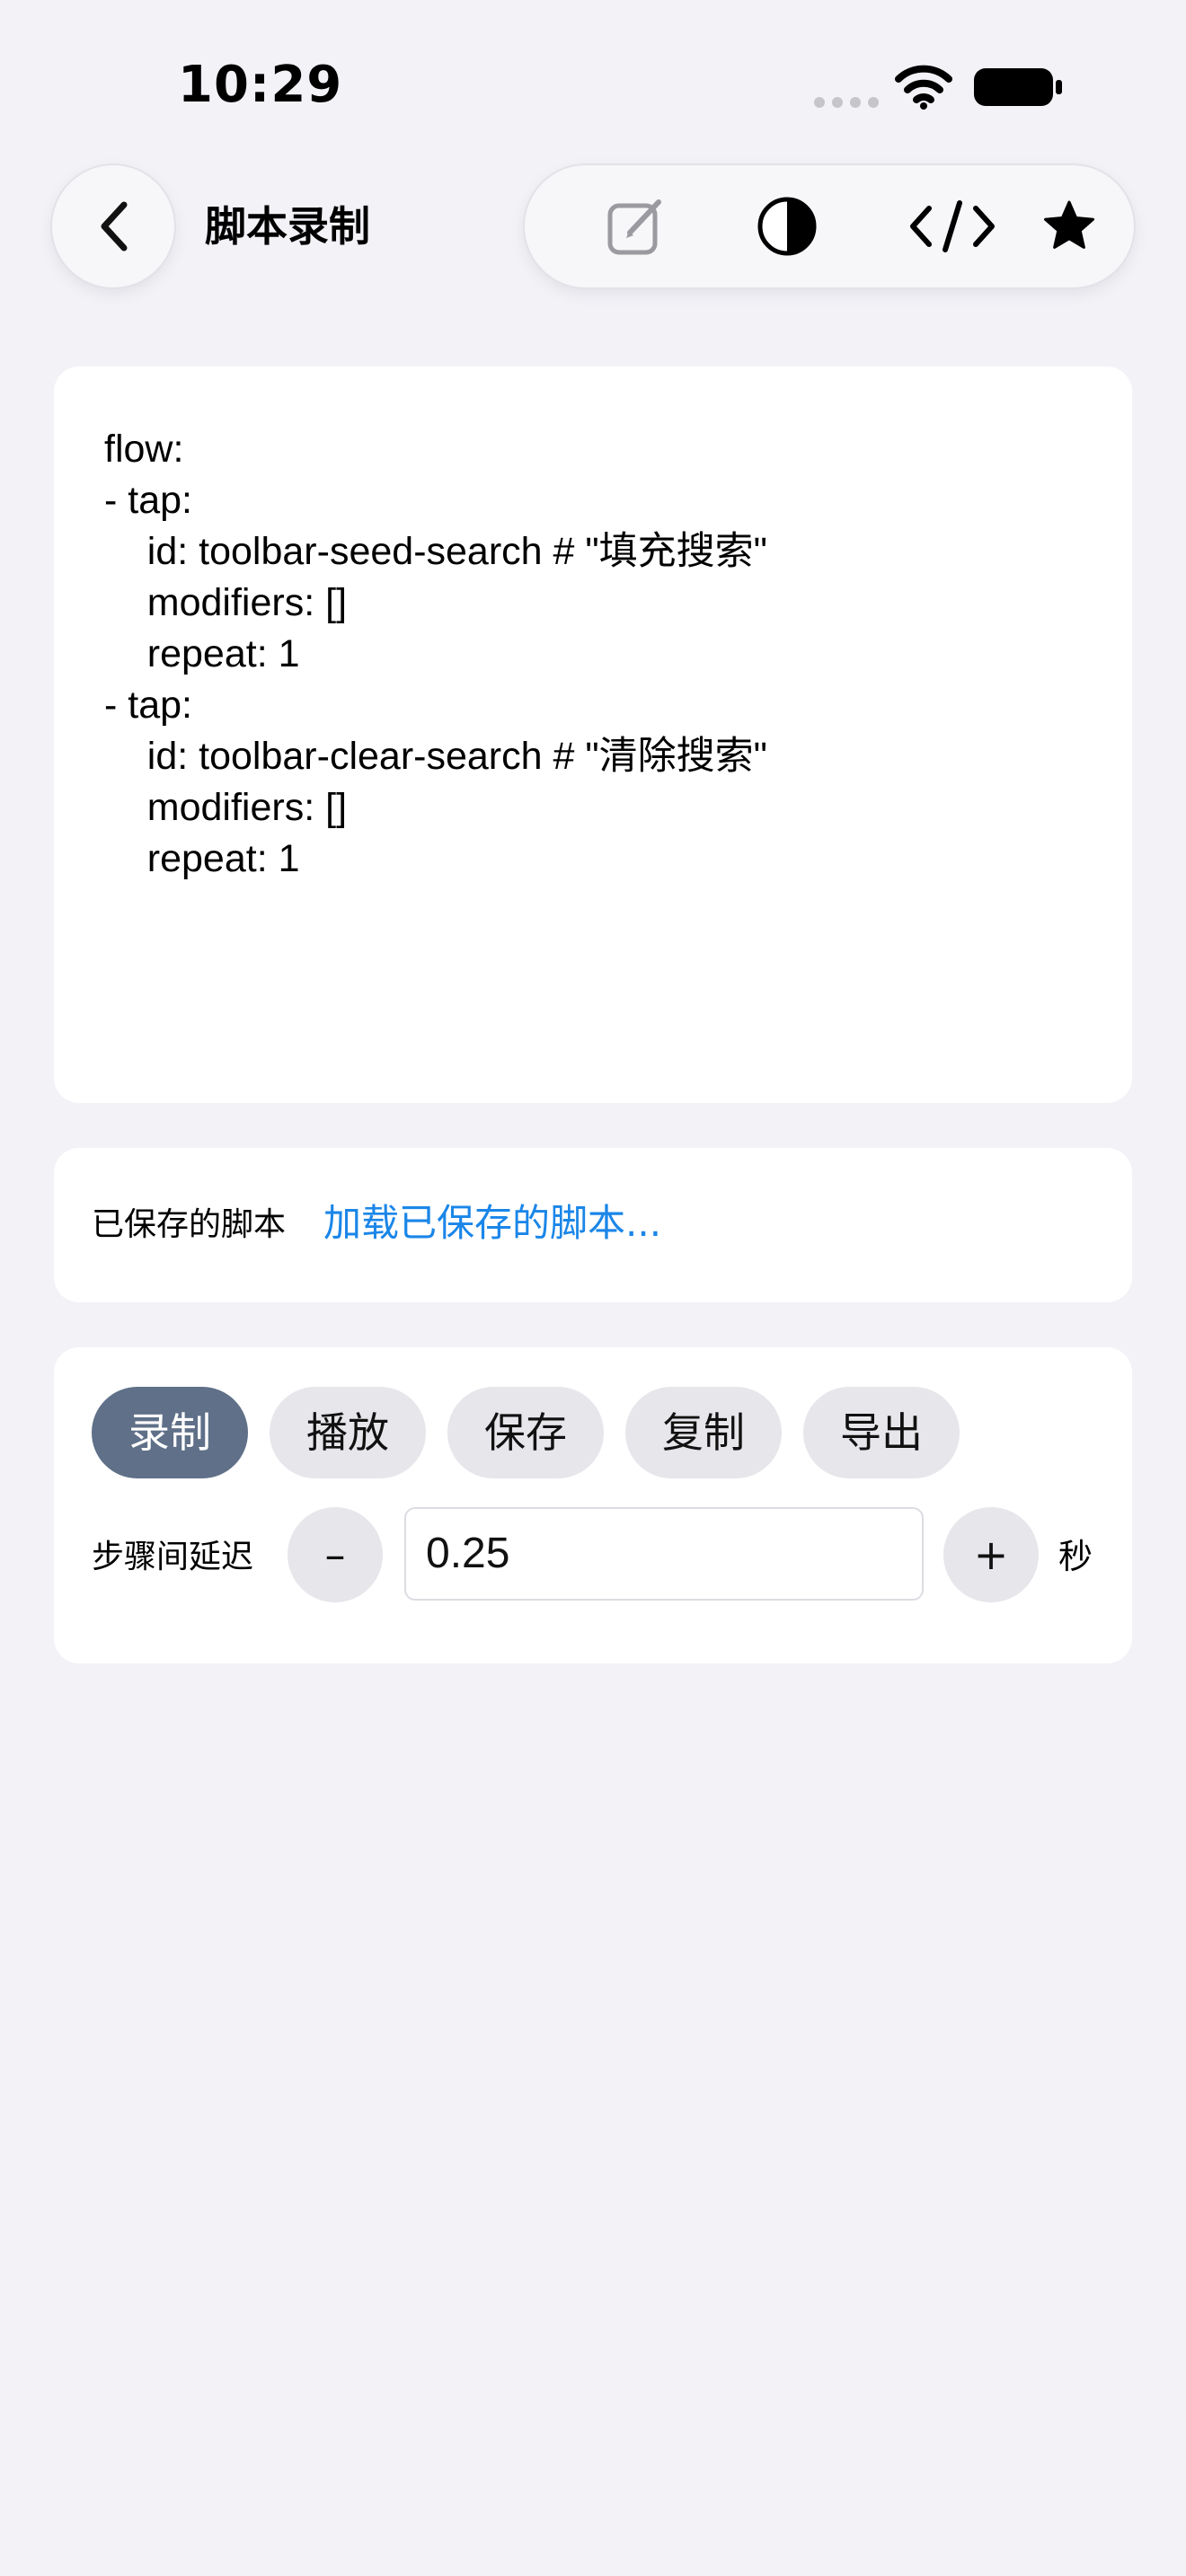 The width and height of the screenshot is (1186, 2576). What do you see at coordinates (881, 1432) in the screenshot?
I see `export-button: 导出` at bounding box center [881, 1432].